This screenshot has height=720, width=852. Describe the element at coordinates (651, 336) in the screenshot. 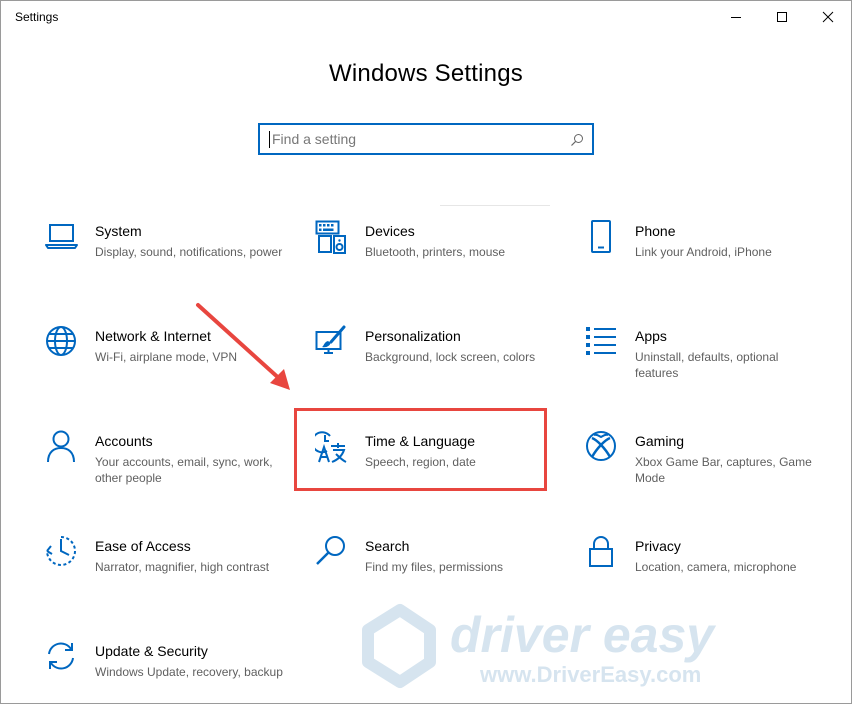

I see `tile-title: Apps` at that location.